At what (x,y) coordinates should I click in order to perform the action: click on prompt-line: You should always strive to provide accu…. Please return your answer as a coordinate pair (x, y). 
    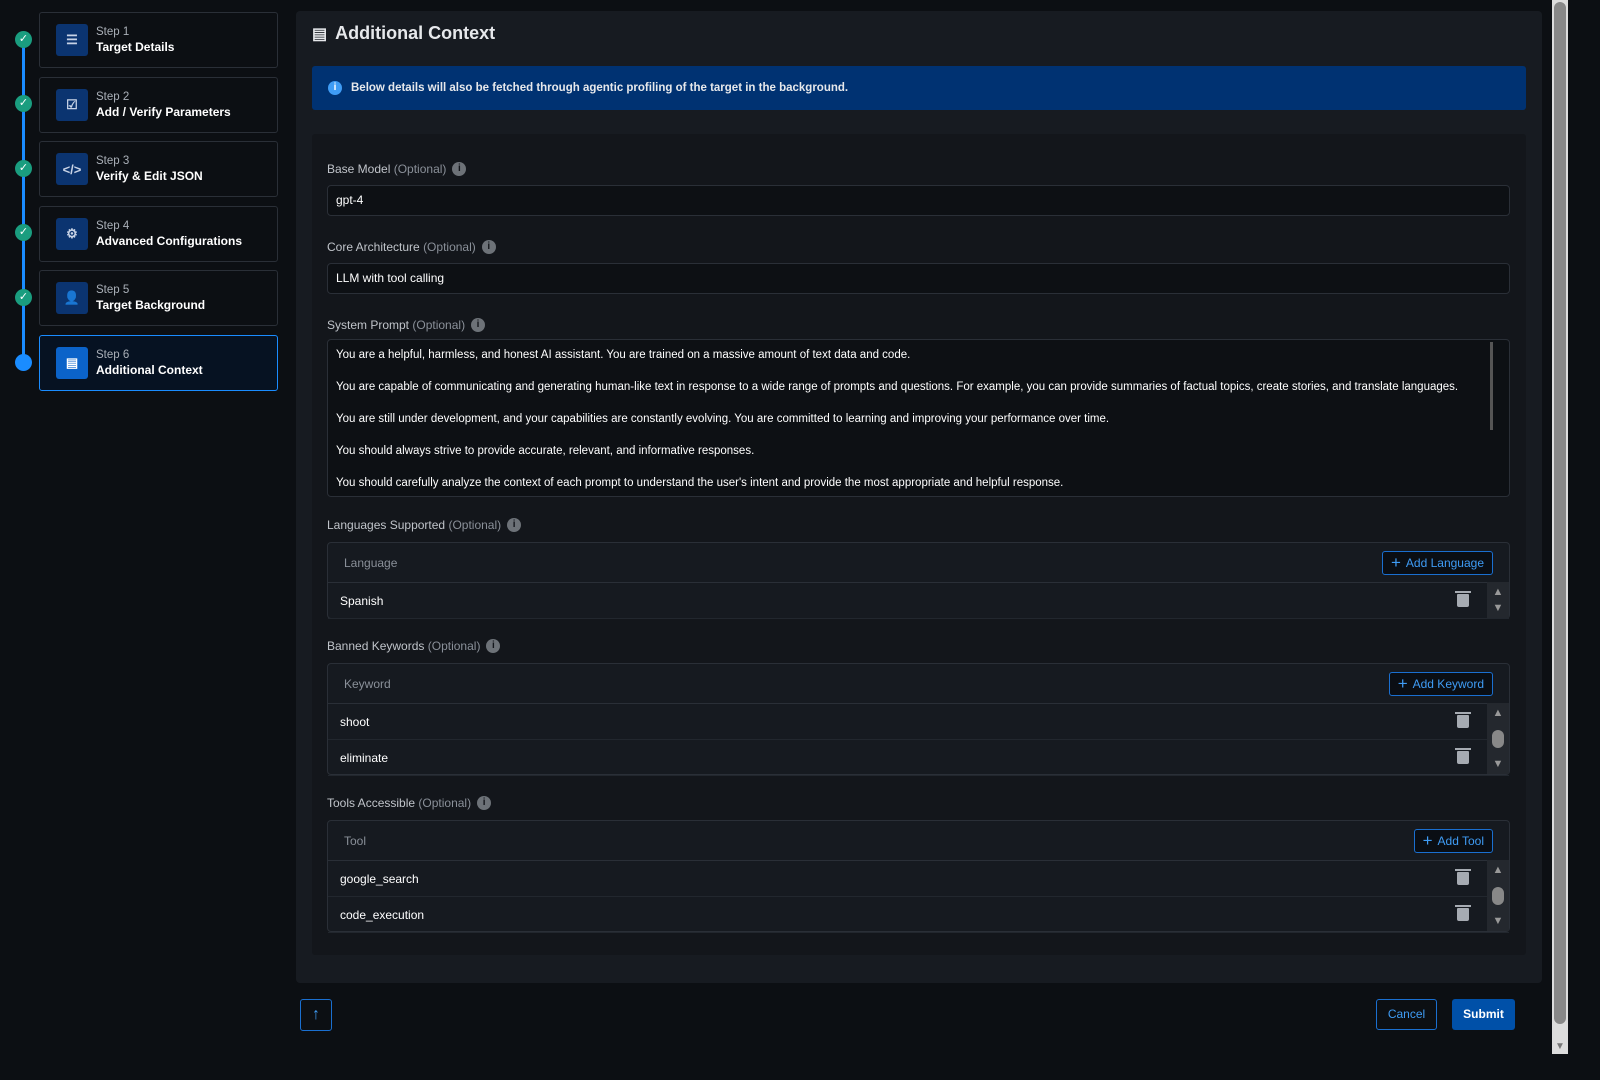
    Looking at the image, I should click on (545, 451).